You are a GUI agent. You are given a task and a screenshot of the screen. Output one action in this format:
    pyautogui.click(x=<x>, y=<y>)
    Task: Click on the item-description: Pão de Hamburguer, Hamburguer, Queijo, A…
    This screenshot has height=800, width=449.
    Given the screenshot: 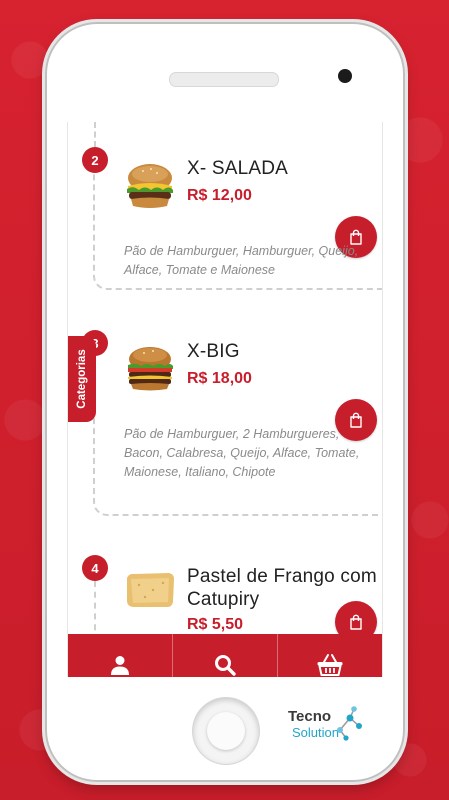 What is the action you would take?
    pyautogui.click(x=241, y=260)
    